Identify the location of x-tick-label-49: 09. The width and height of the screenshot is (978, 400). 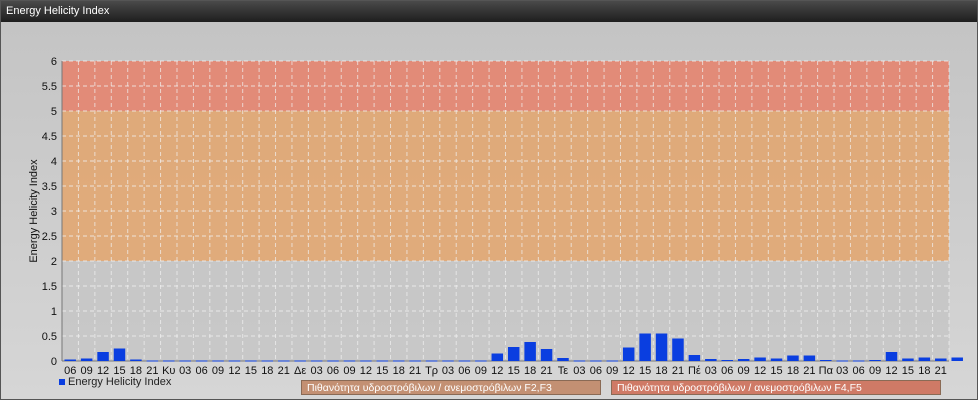
(875, 371).